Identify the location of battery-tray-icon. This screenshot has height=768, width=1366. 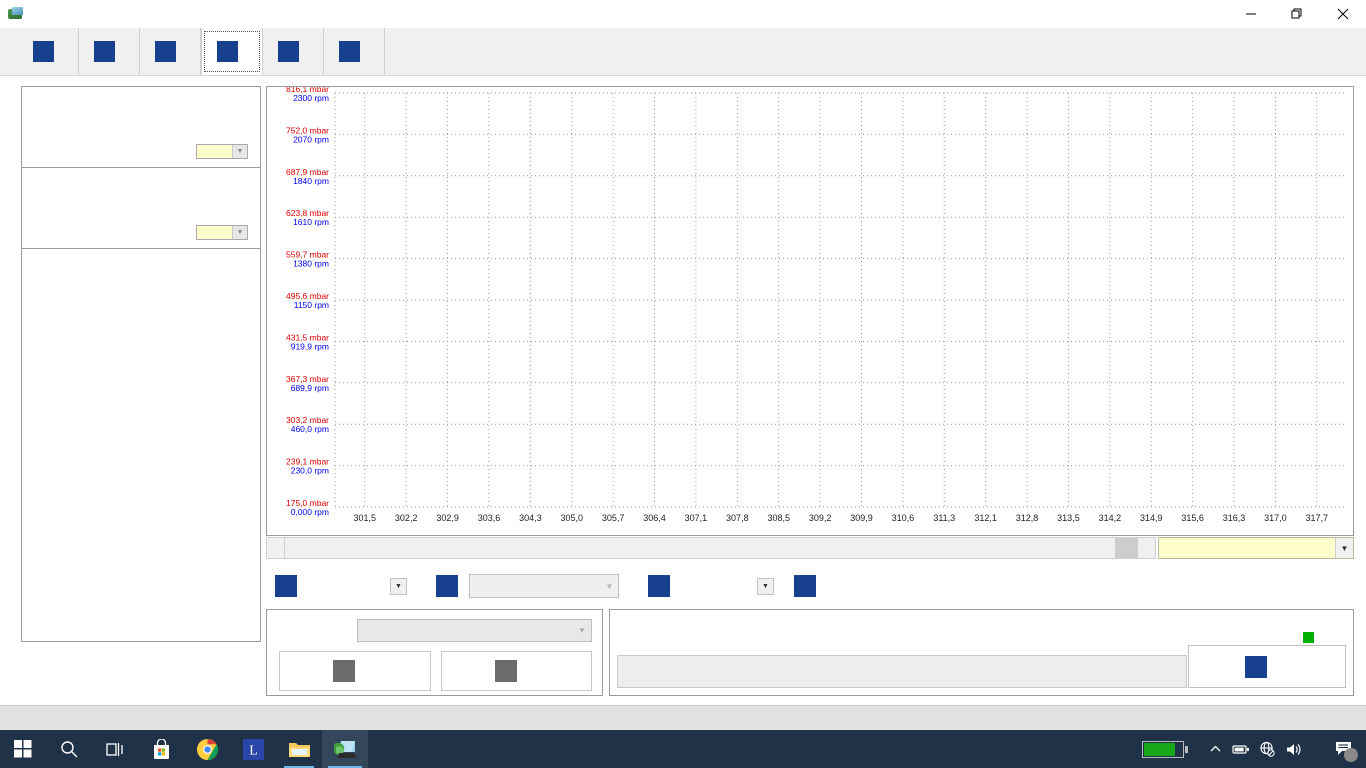
(1241, 749).